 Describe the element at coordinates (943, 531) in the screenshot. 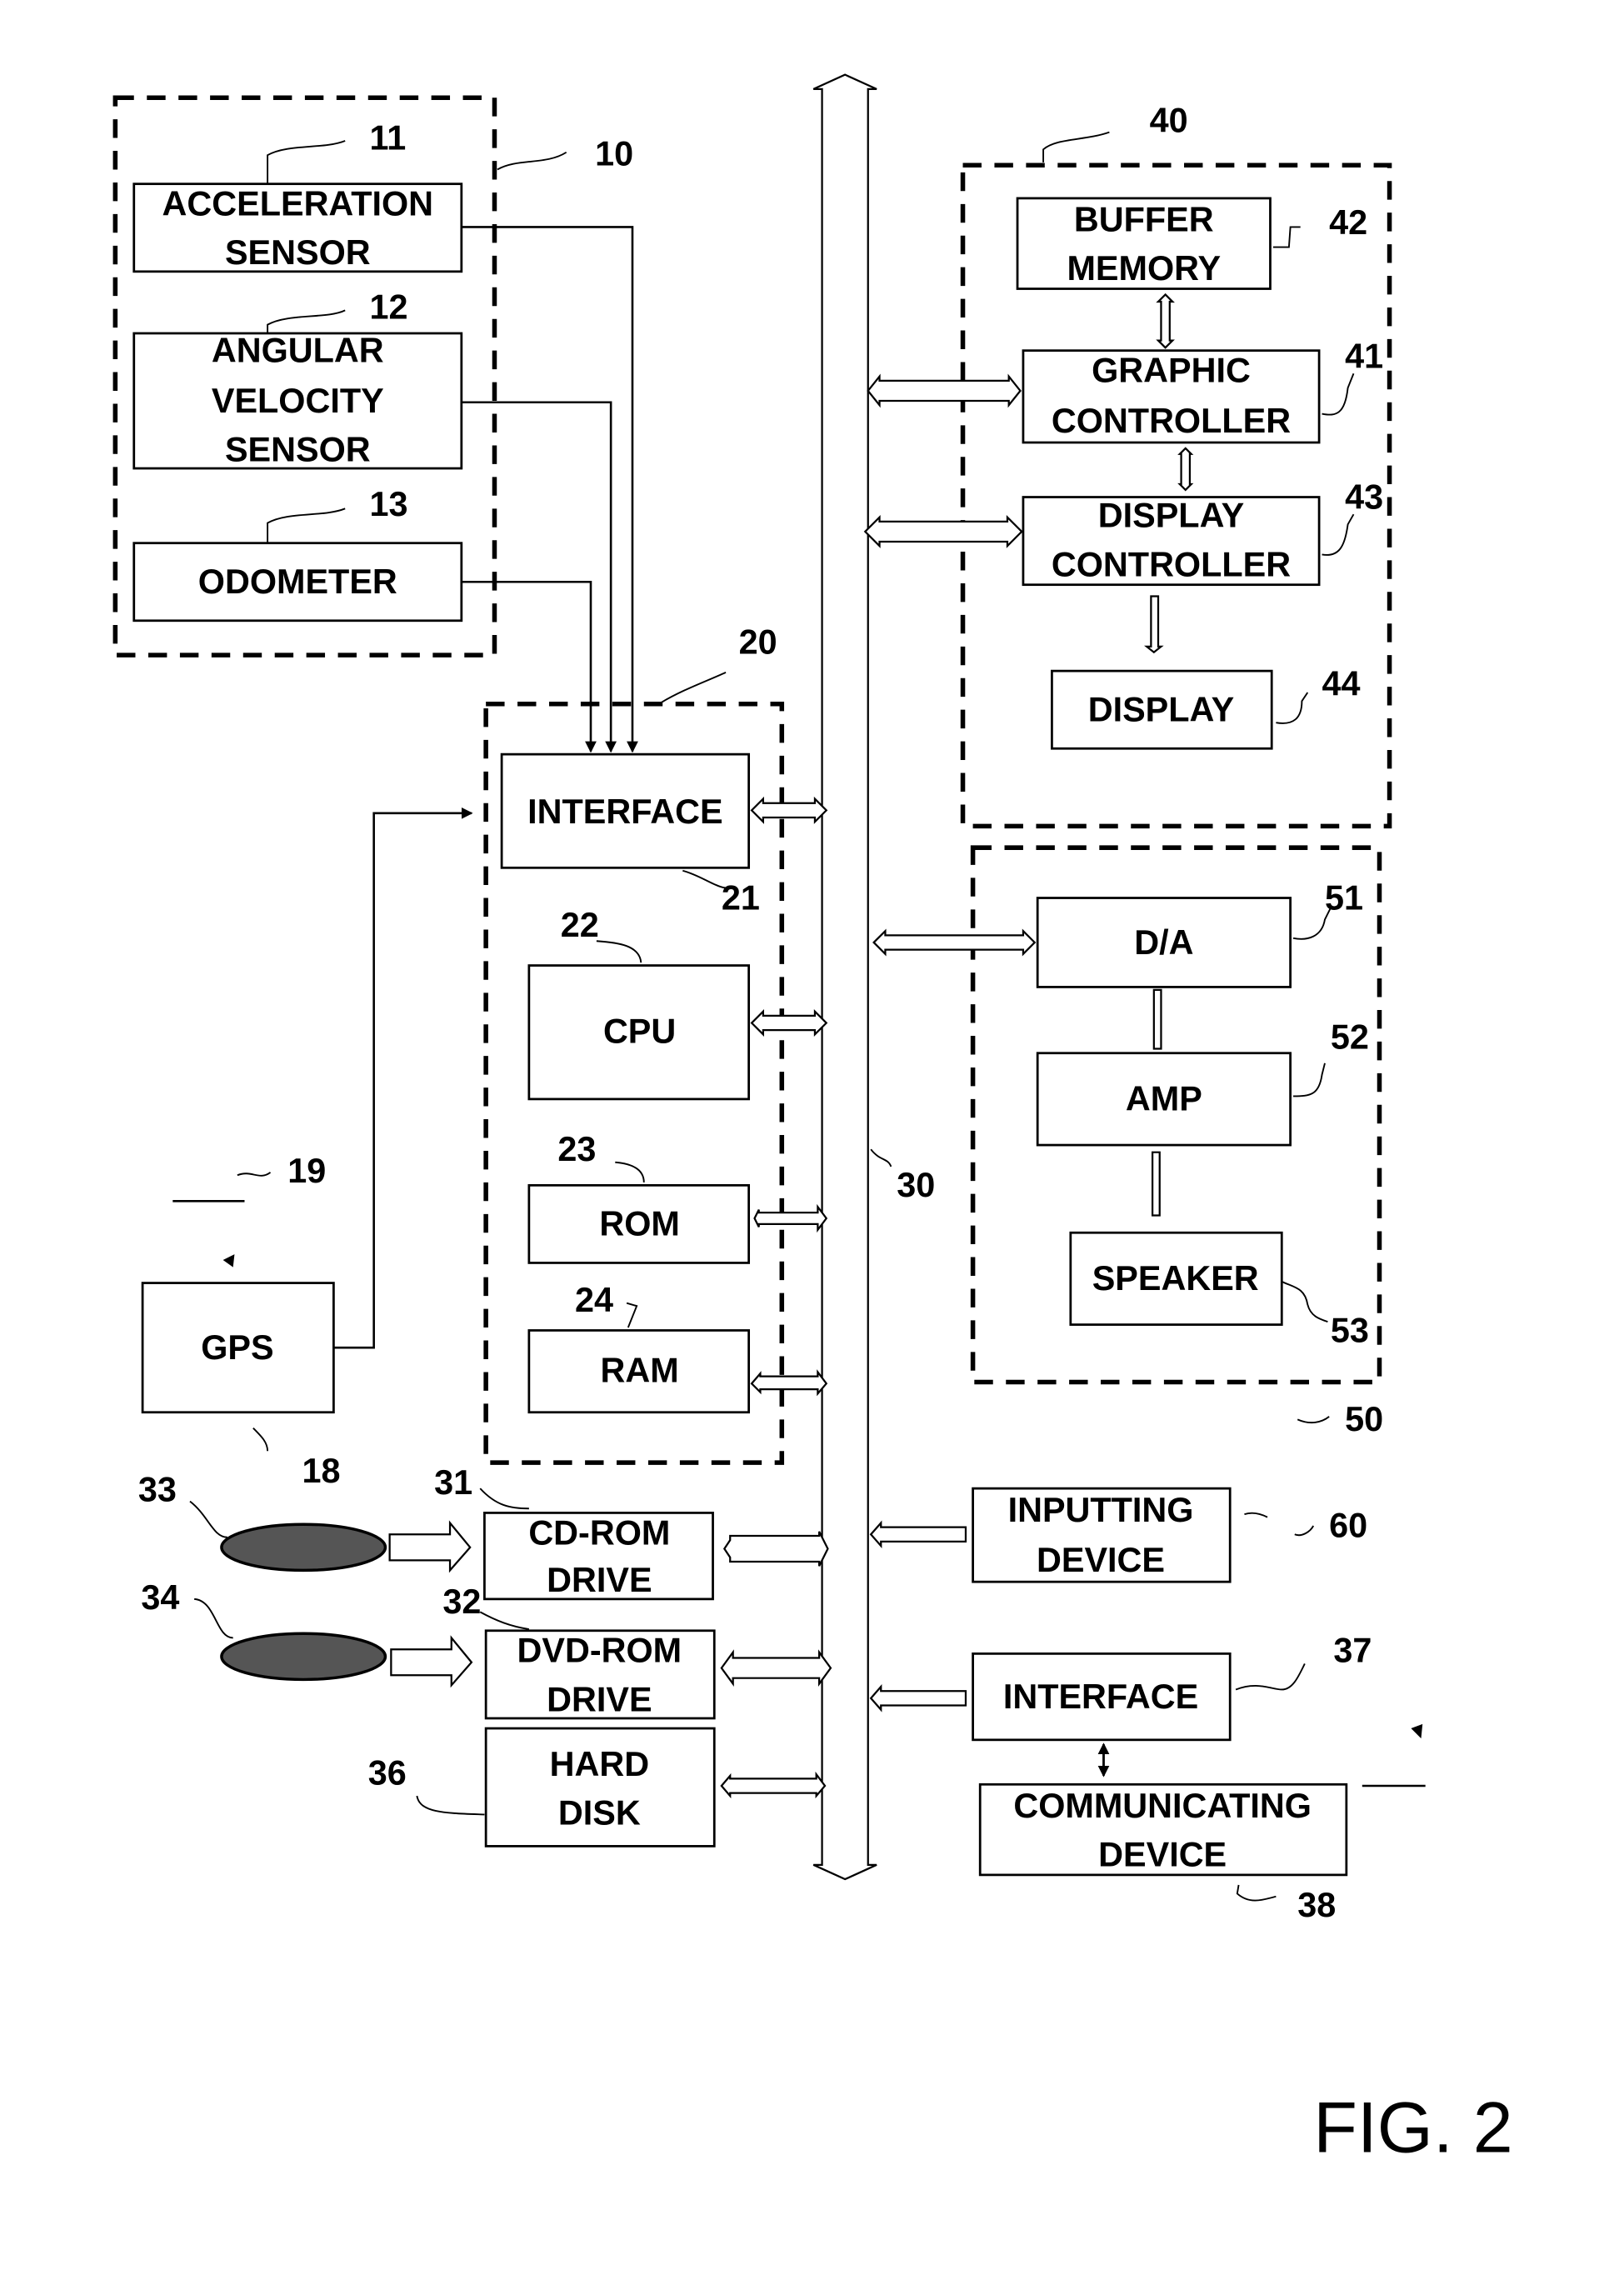

I see `bus-display-controller-arrow` at that location.